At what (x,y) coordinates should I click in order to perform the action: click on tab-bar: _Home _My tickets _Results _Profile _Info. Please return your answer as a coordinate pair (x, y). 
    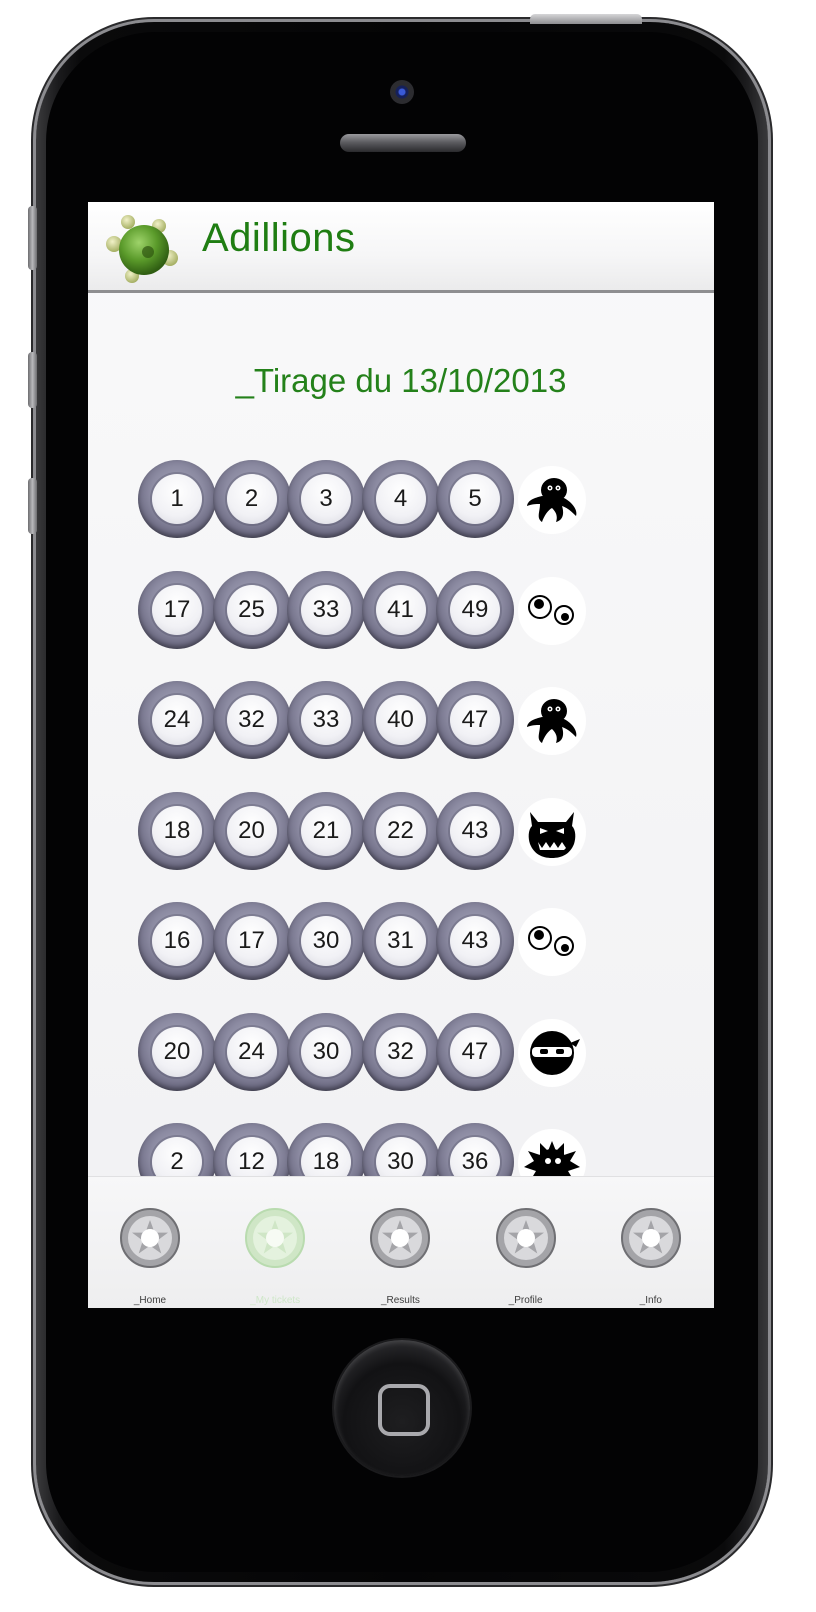
    Looking at the image, I should click on (401, 1242).